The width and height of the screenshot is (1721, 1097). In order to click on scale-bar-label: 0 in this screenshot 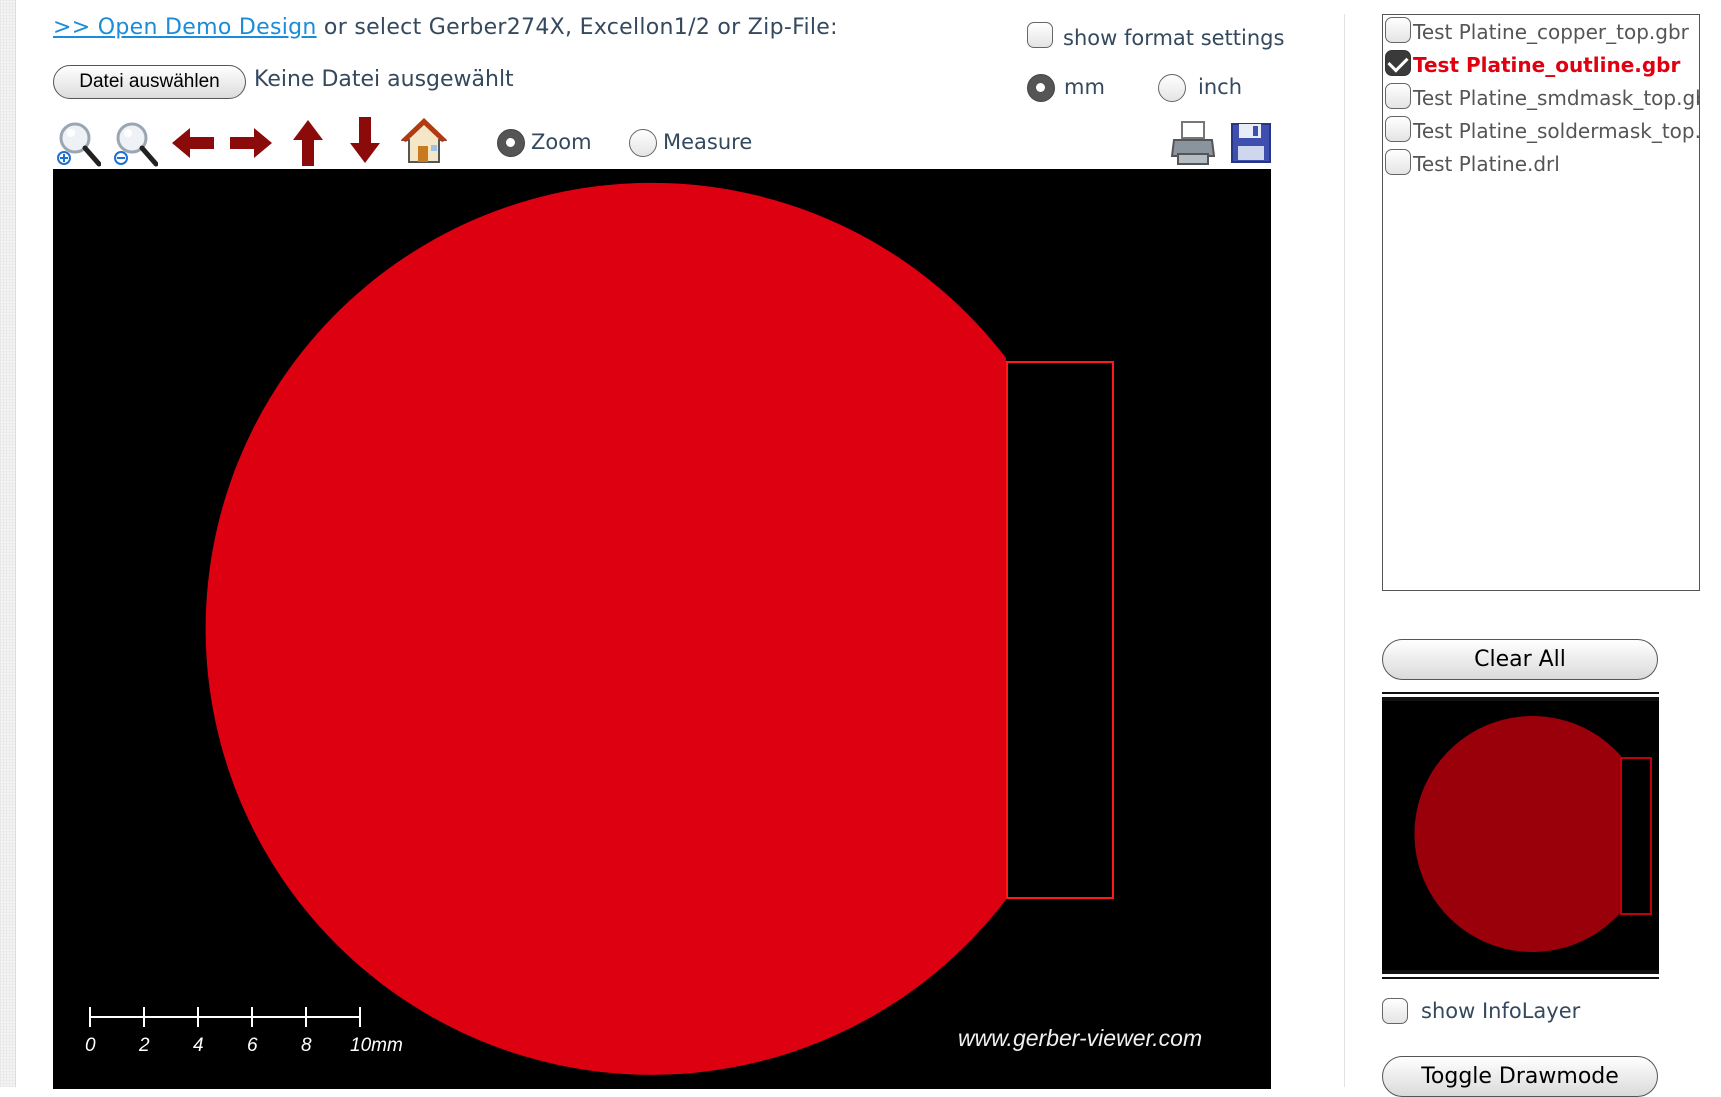, I will do `click(90, 1045)`.